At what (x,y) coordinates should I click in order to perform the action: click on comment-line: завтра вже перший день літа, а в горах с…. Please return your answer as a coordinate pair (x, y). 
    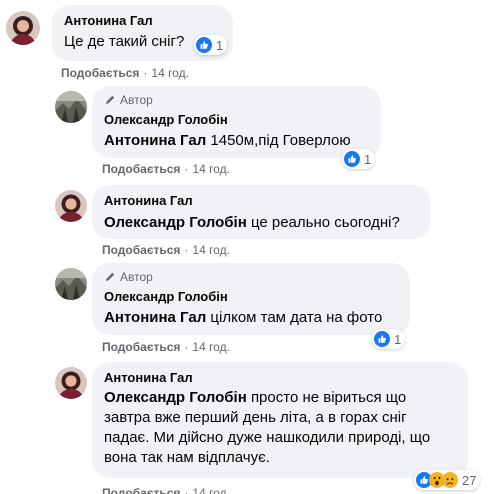
    Looking at the image, I should click on (255, 417).